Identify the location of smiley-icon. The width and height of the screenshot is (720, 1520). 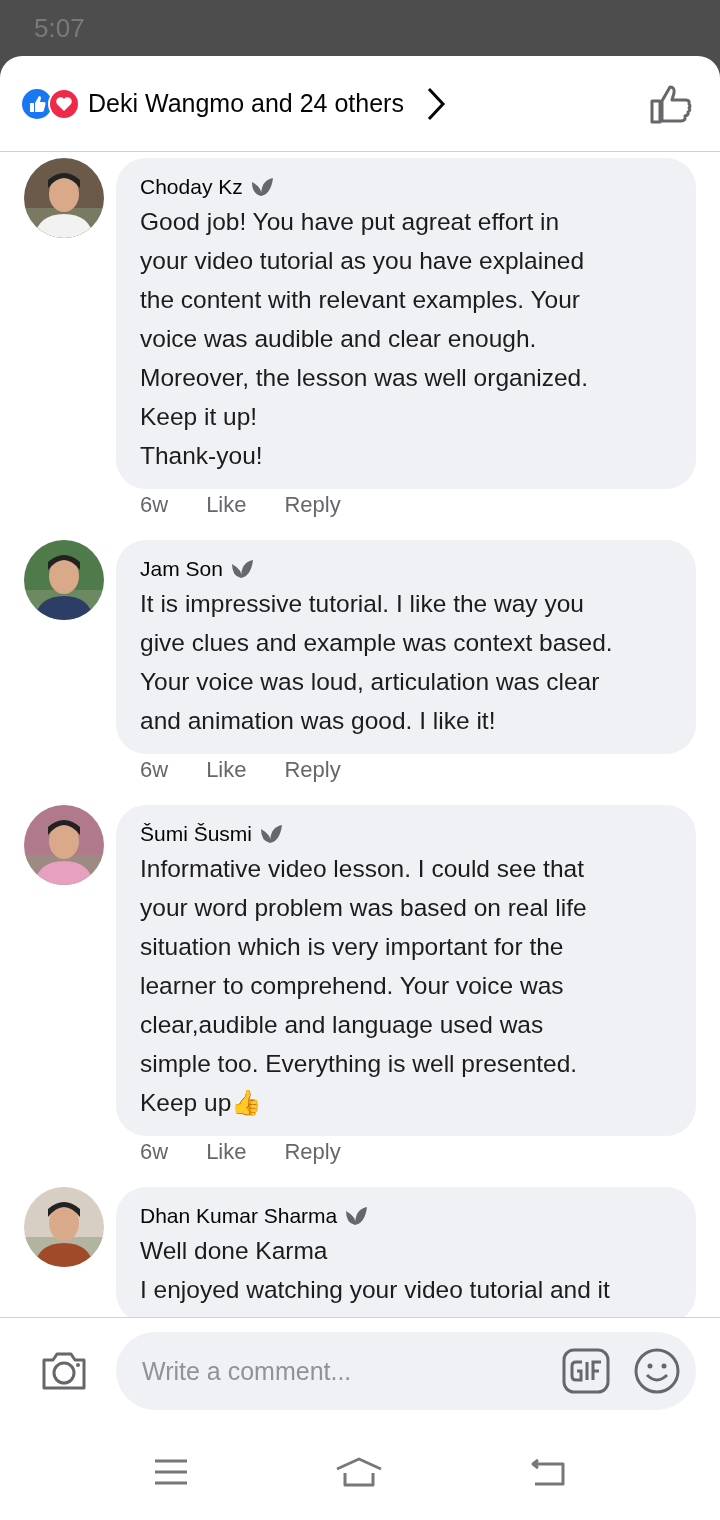
(657, 1371).